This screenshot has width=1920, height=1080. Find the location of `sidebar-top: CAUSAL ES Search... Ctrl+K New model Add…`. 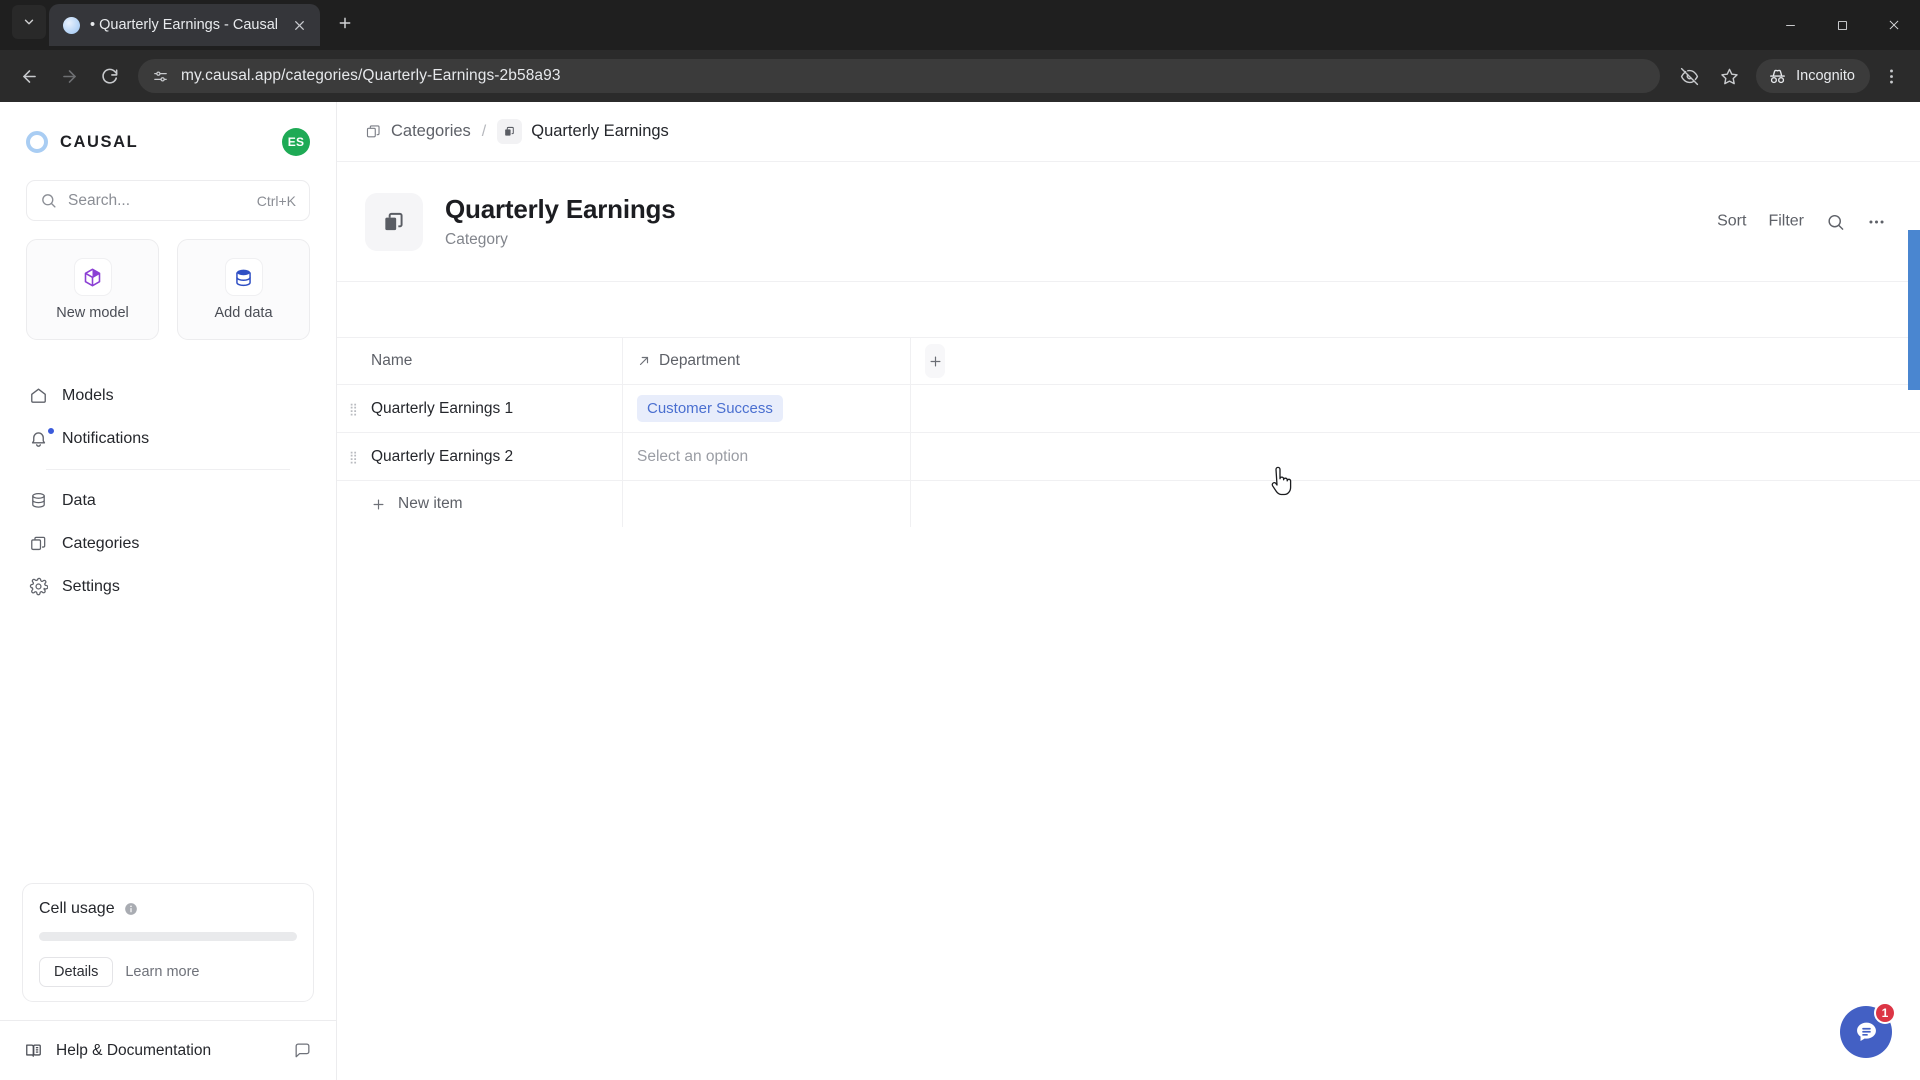

sidebar-top: CAUSAL ES Search... Ctrl+K New model Add… is located at coordinates (168, 221).